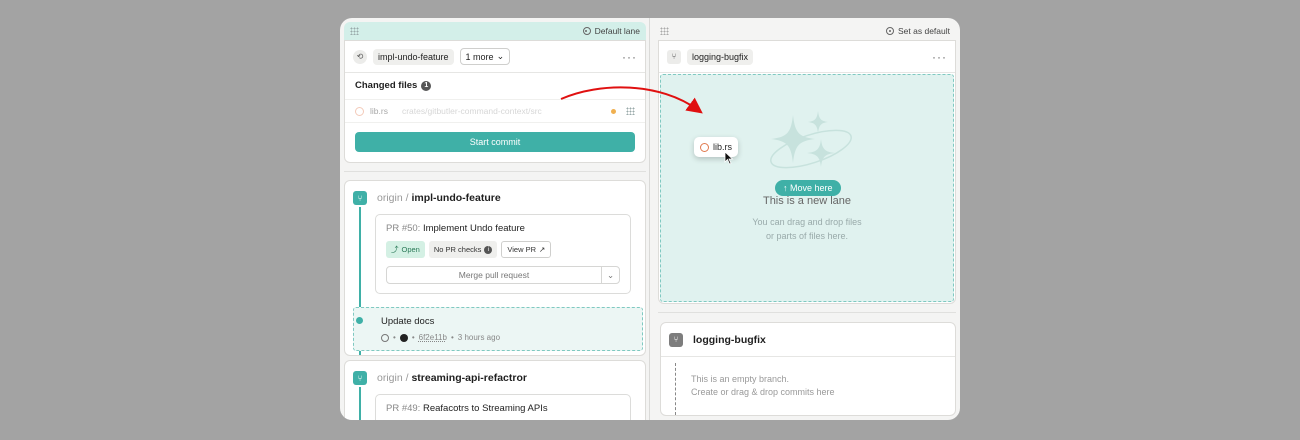 The height and width of the screenshot is (440, 1300). I want to click on commit-title: Update docs, so click(408, 321).